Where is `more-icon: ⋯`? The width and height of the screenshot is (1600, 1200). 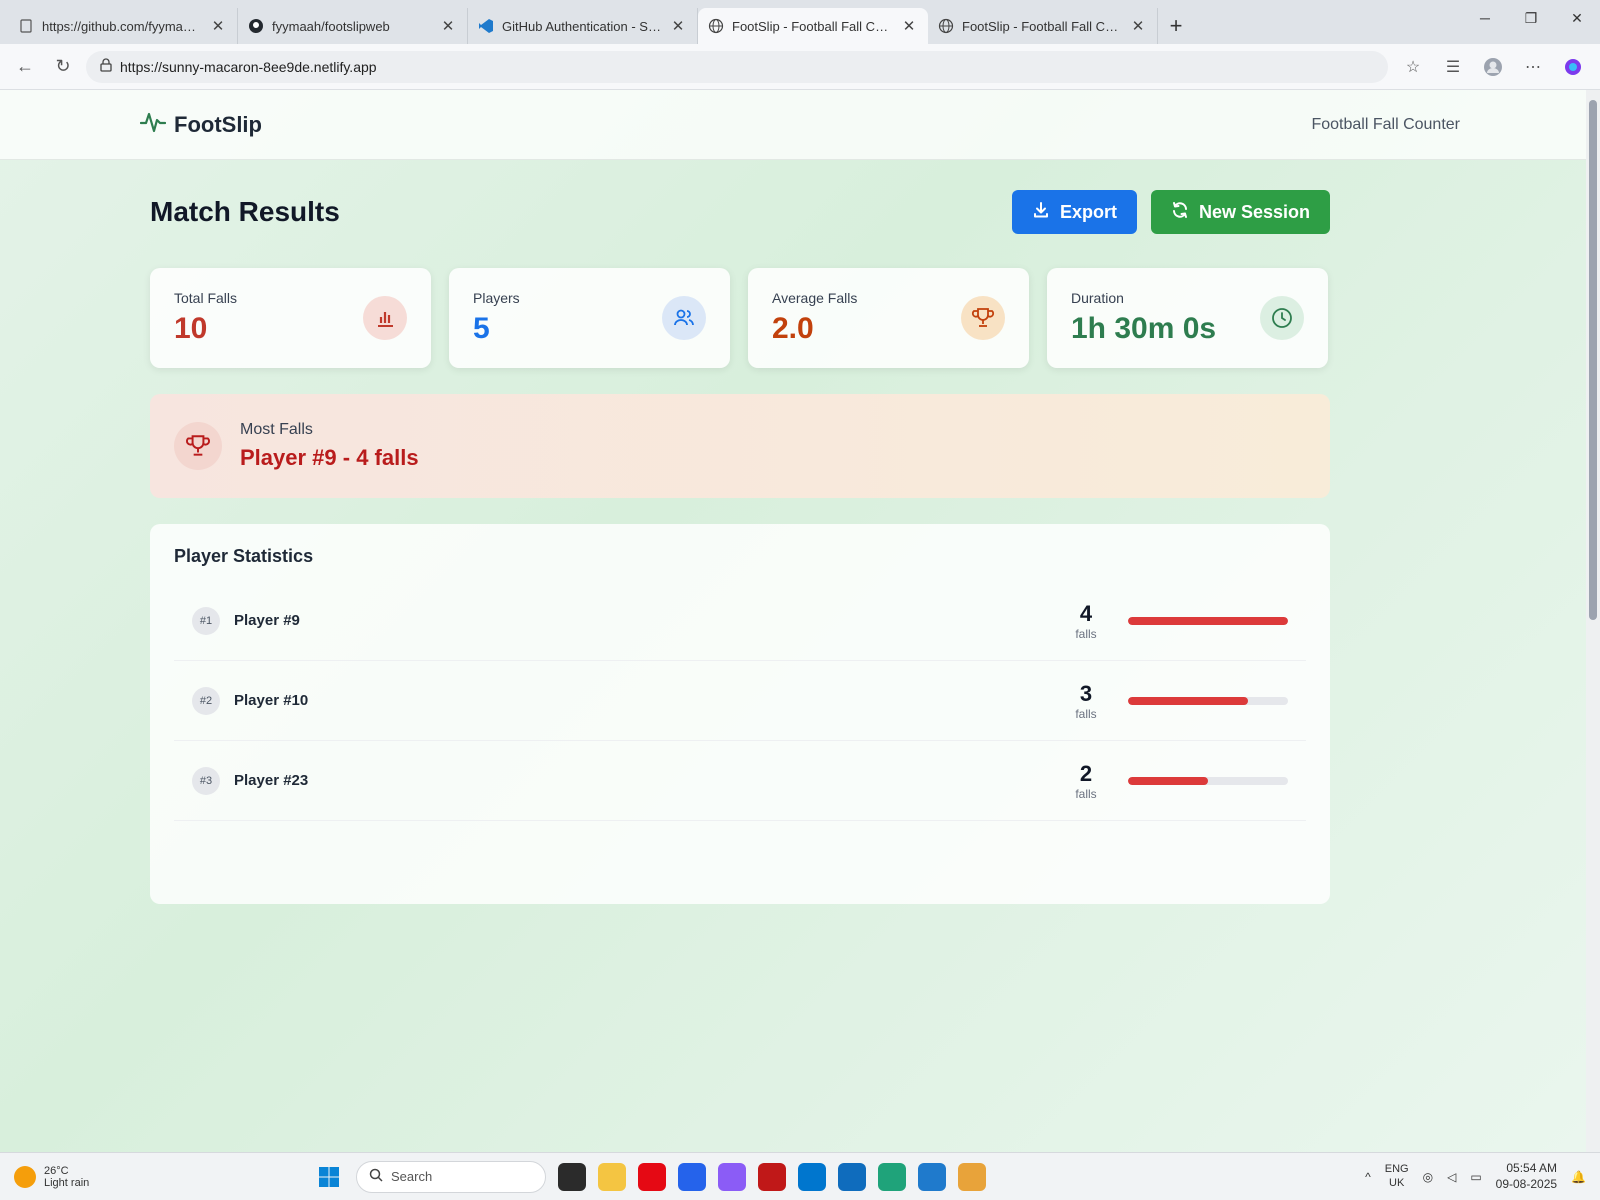
more-icon: ⋯ is located at coordinates (1533, 67).